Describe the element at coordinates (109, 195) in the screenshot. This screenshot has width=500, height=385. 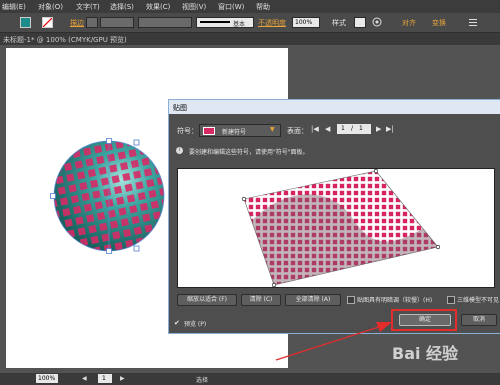
I see `sphere-artwork` at that location.